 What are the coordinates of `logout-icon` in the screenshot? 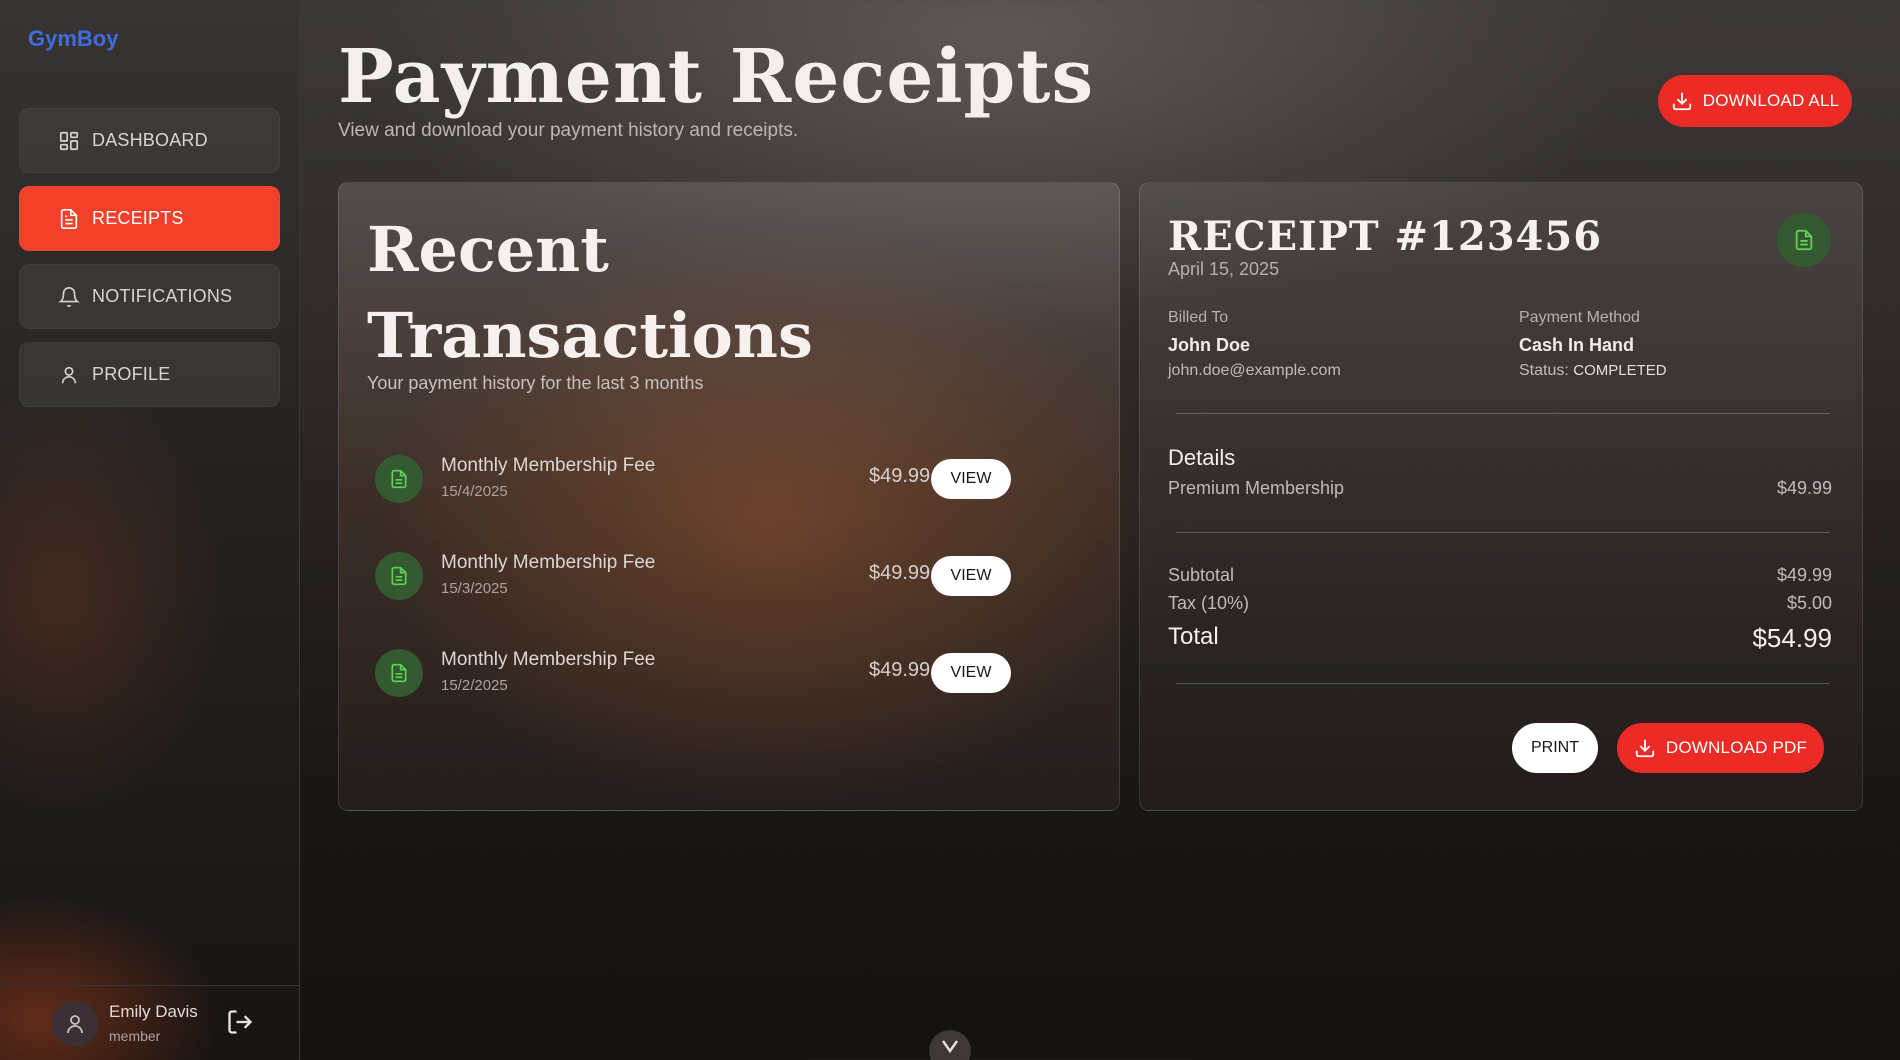 It's located at (240, 1022).